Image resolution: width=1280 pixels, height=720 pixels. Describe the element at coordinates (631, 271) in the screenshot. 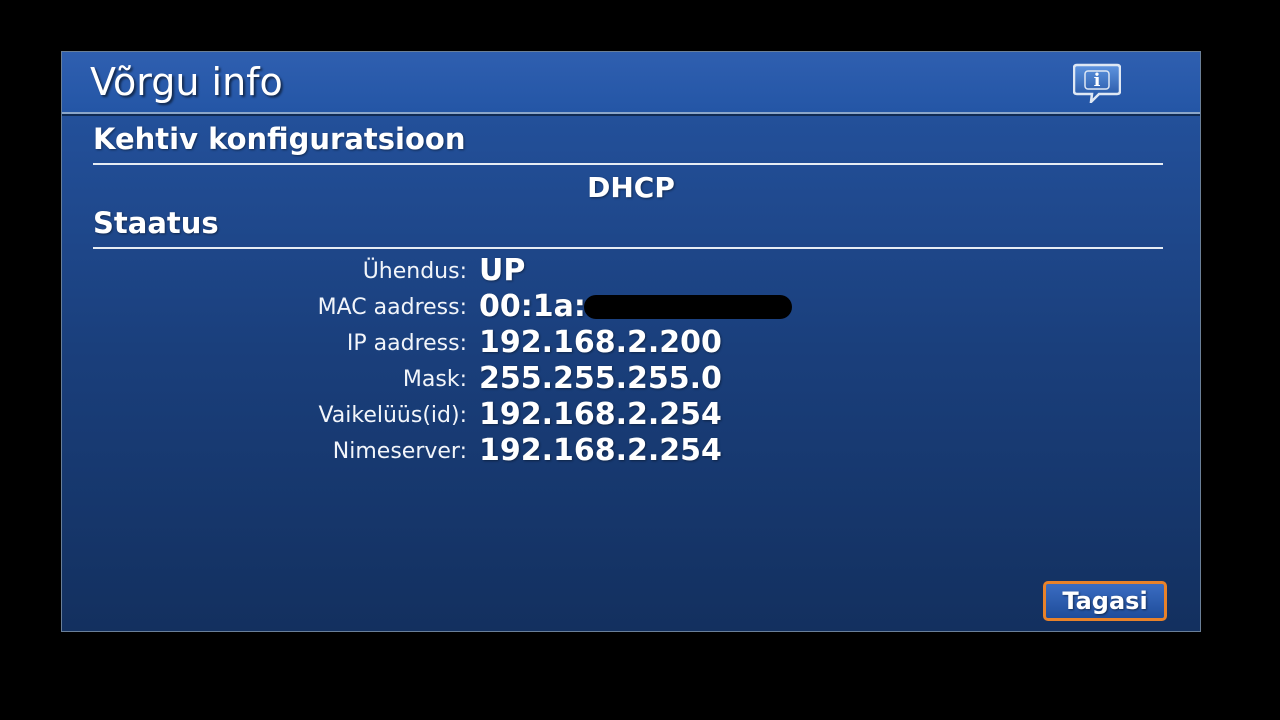

I see `status-row-connection: Ühendus: UP` at that location.